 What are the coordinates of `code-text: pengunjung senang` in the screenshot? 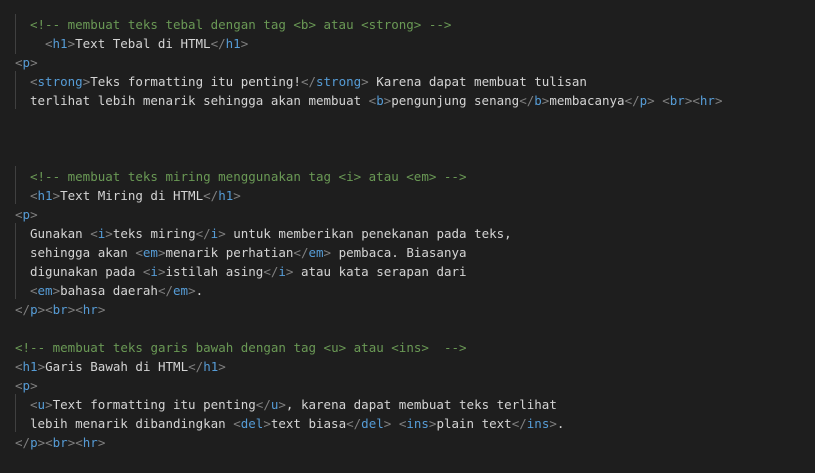 It's located at (455, 100).